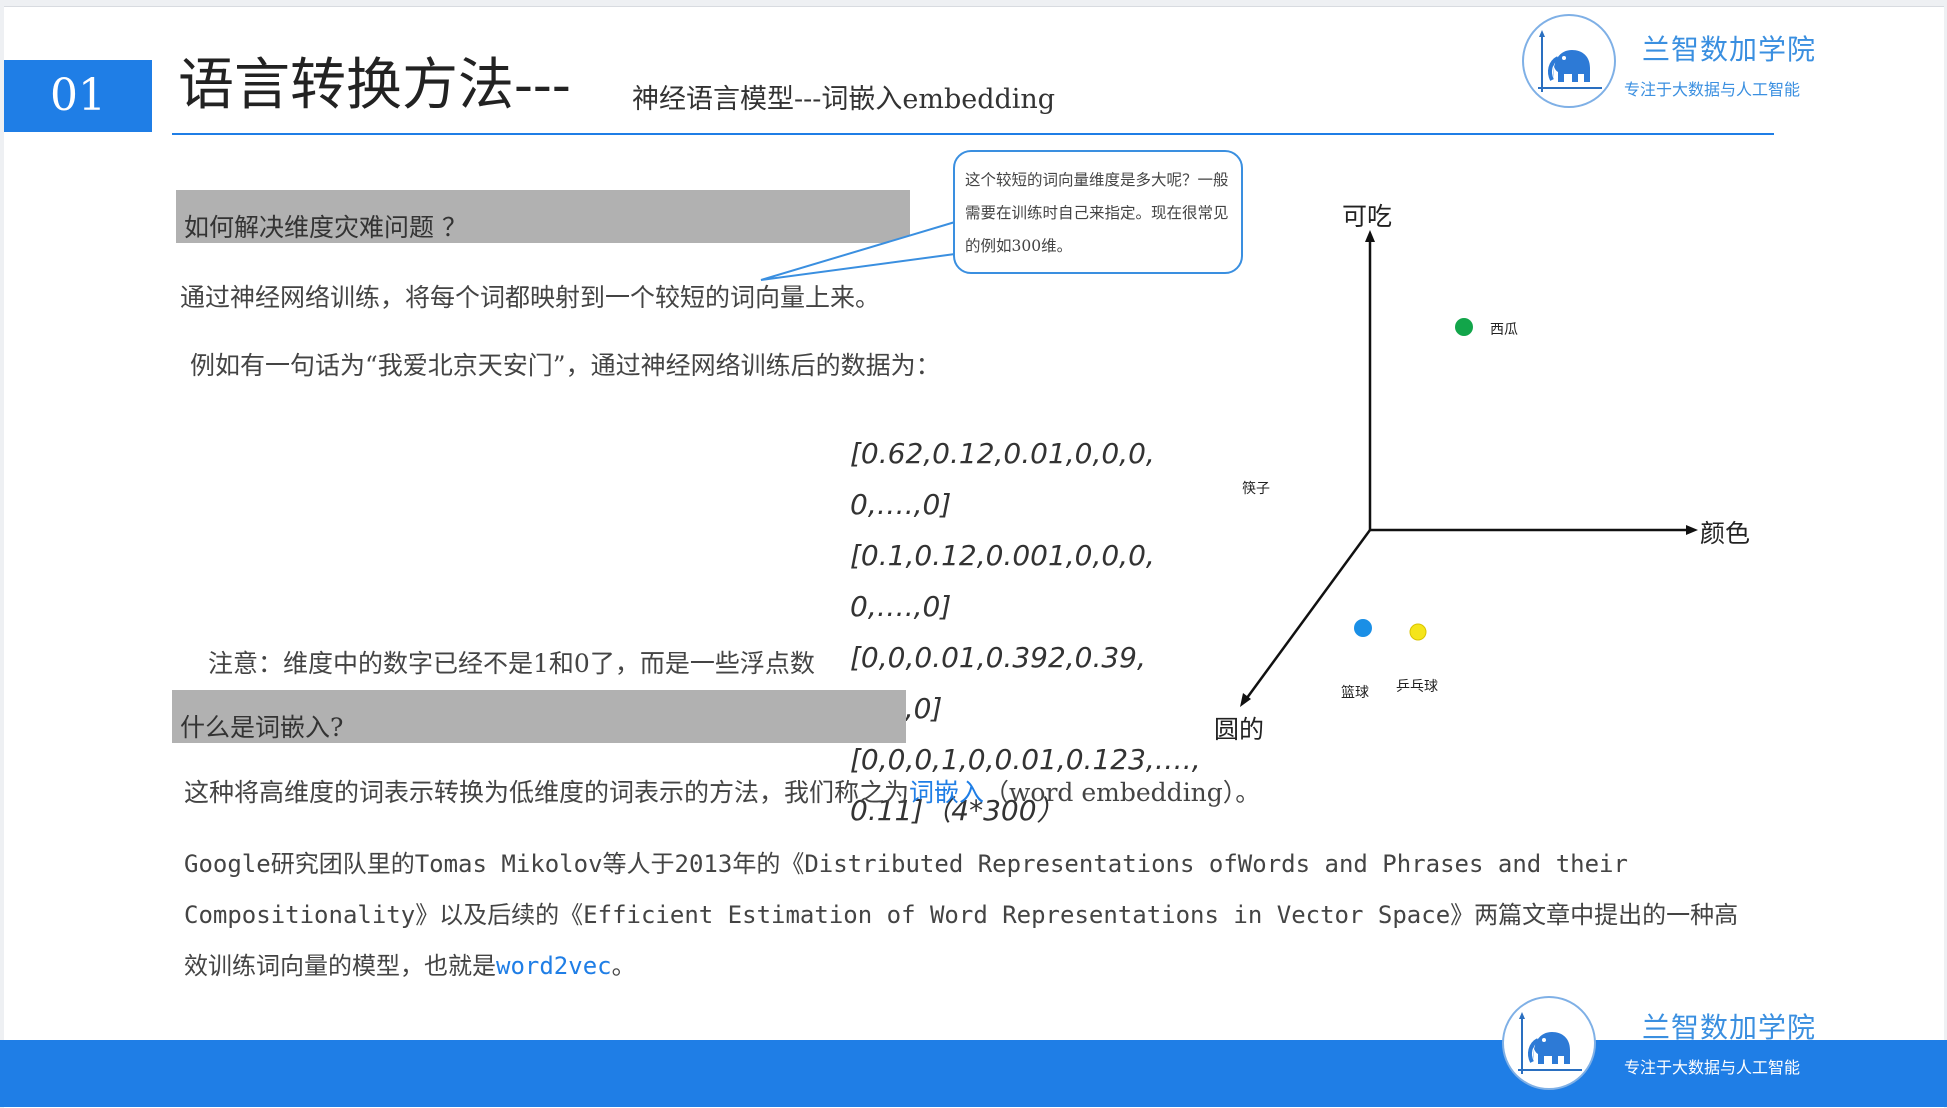 This screenshot has width=1947, height=1108. What do you see at coordinates (1469, 468) in the screenshot?
I see `embedding-axes-diagram` at bounding box center [1469, 468].